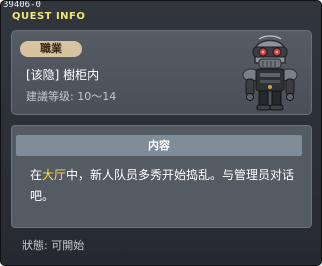 This screenshot has height=266, width=322. I want to click on content-header: 内容, so click(159, 145).